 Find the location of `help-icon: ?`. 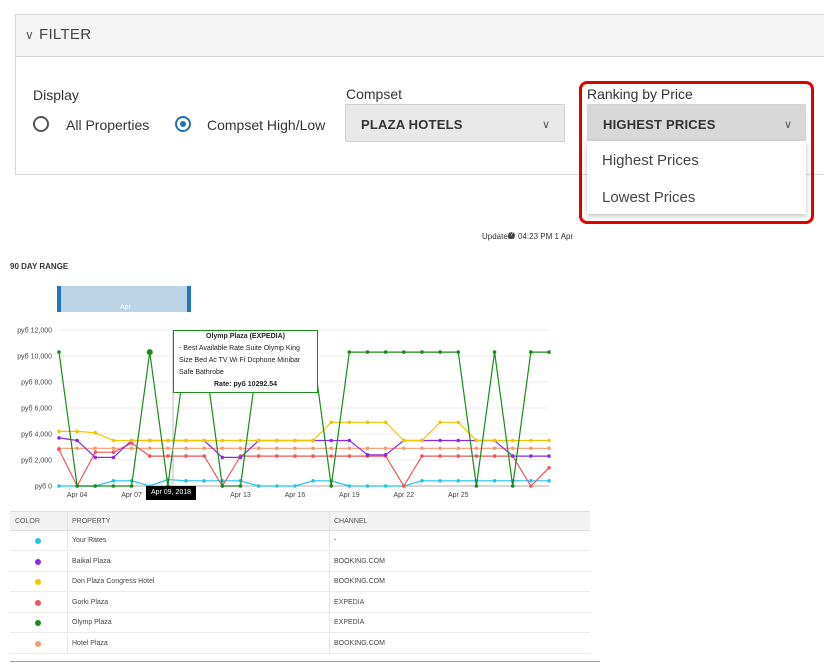

help-icon: ? is located at coordinates (511, 235).